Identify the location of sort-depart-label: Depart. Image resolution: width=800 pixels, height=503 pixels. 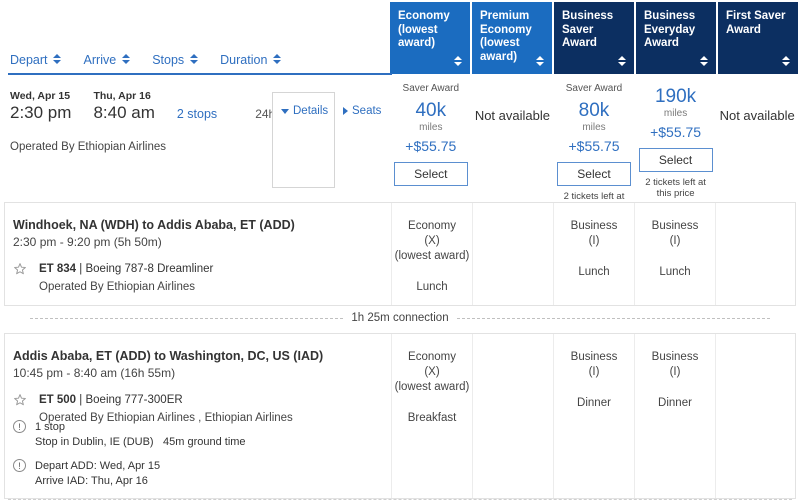
(29, 60).